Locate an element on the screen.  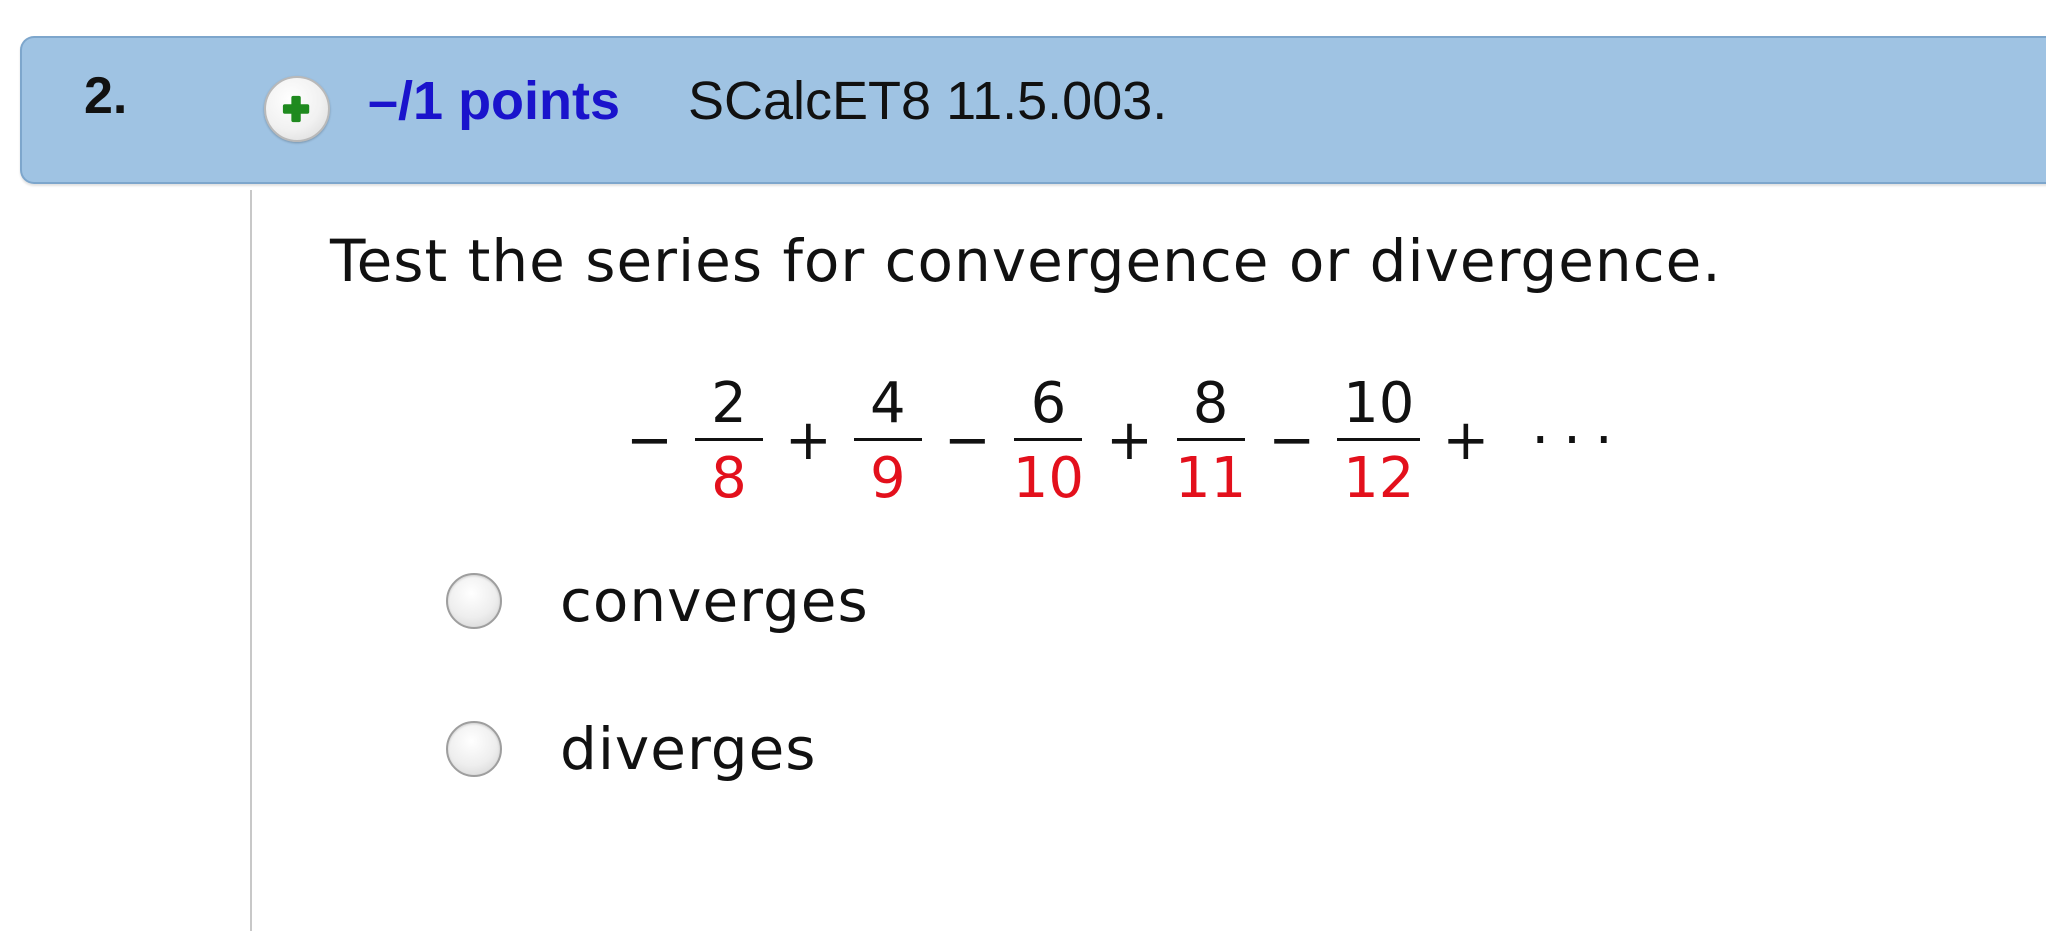
term-fraction: 10 12 is located at coordinates (1379, 443).